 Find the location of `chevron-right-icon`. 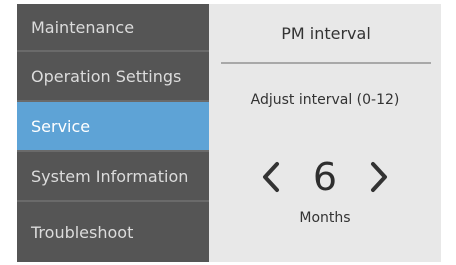

chevron-right-icon is located at coordinates (379, 177).